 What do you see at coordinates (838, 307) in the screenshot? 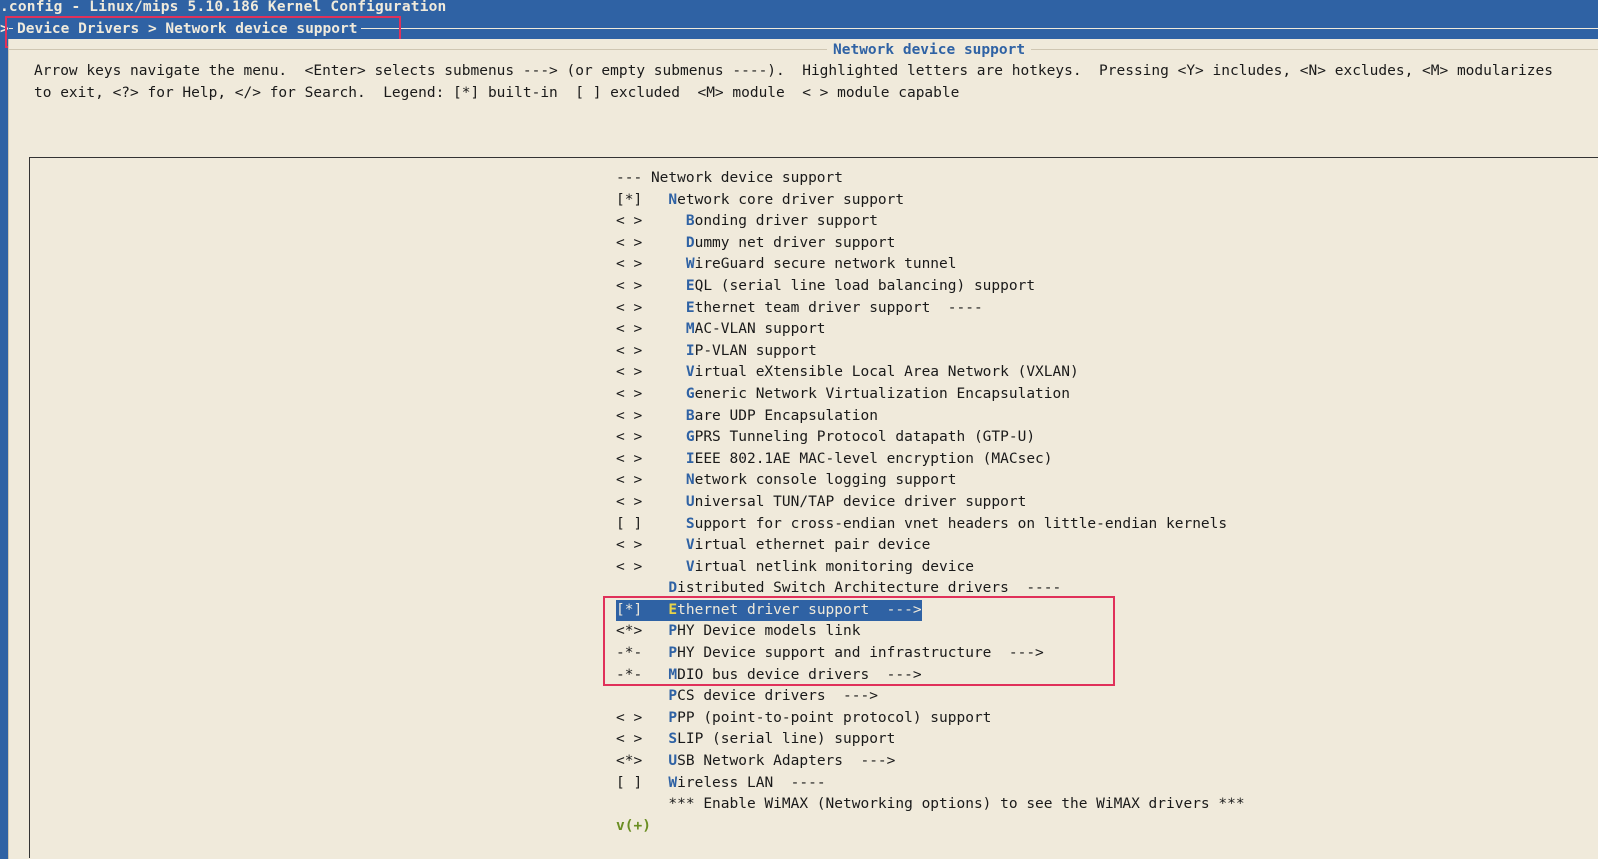
I see `menu-item-label: thernet team driver support ----` at bounding box center [838, 307].